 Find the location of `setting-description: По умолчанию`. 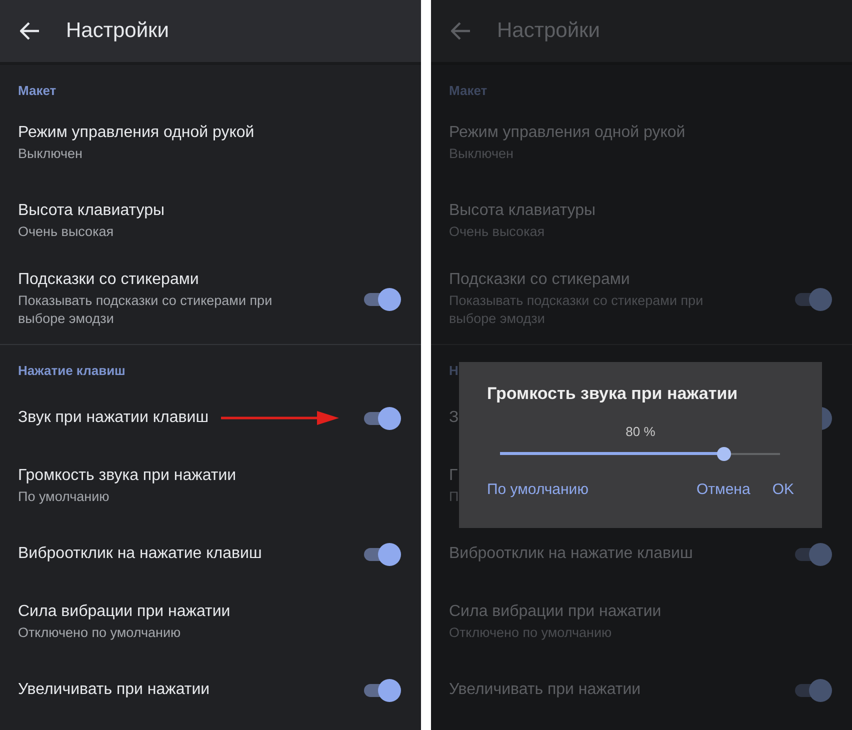

setting-description: По умолчанию is located at coordinates (64, 497).